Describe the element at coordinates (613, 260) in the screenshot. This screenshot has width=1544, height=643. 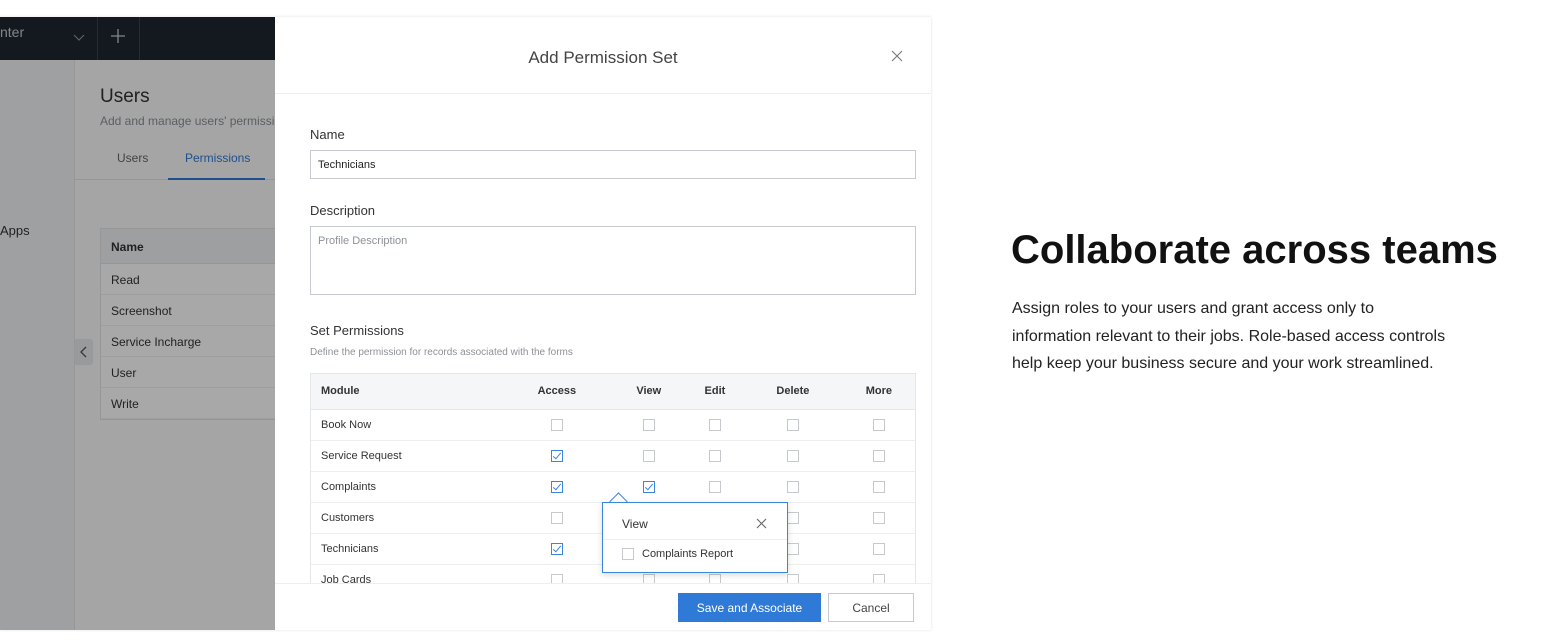
I see `description-field` at that location.